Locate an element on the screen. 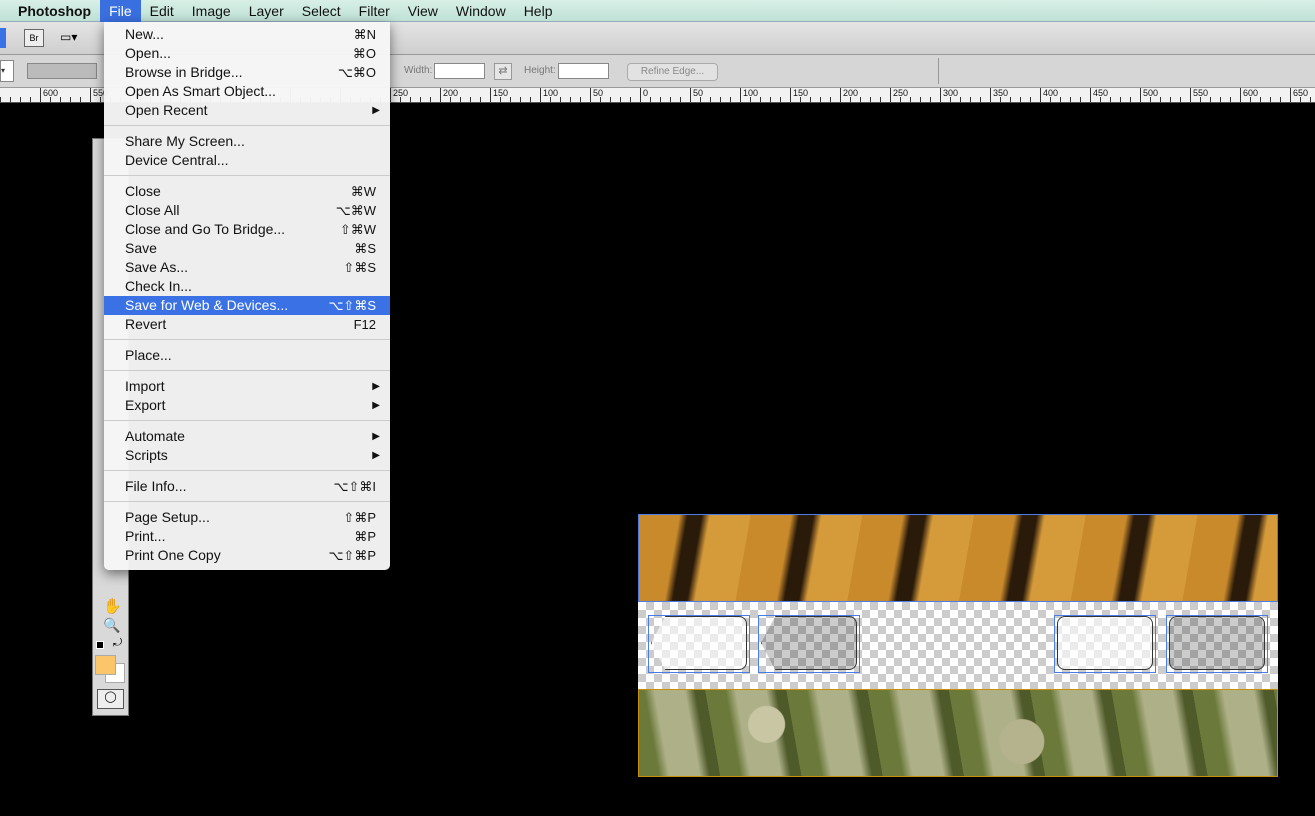 The width and height of the screenshot is (1315, 816). menu-item-scripts: Scripts ▶ is located at coordinates (247, 455).